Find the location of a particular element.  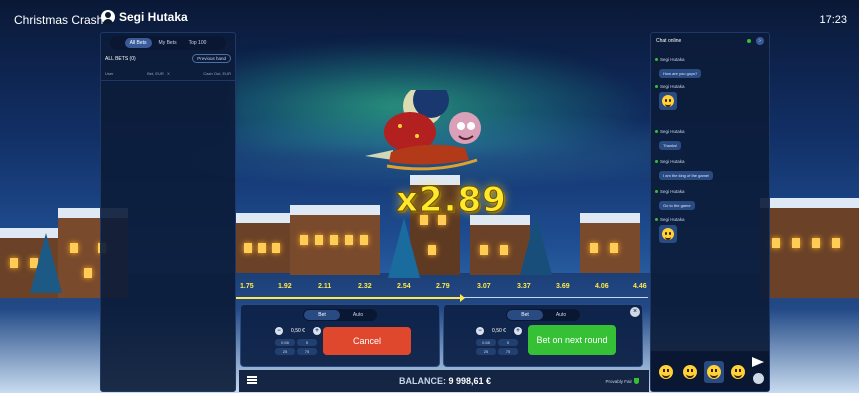

balance: BALANCE: 9 998,61 € is located at coordinates (445, 381).